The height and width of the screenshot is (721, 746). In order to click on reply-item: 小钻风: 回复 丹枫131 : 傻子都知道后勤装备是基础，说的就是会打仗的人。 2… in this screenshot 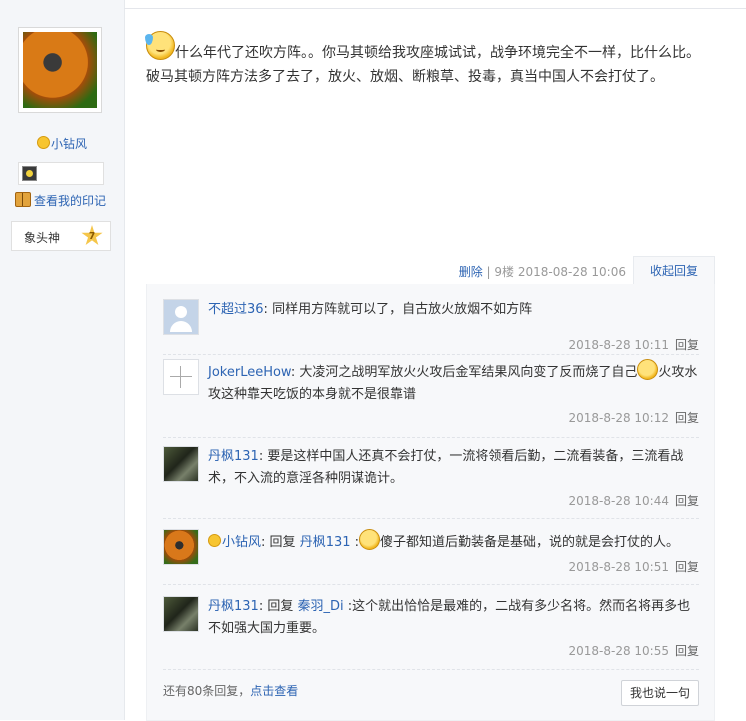, I will do `click(431, 557)`.